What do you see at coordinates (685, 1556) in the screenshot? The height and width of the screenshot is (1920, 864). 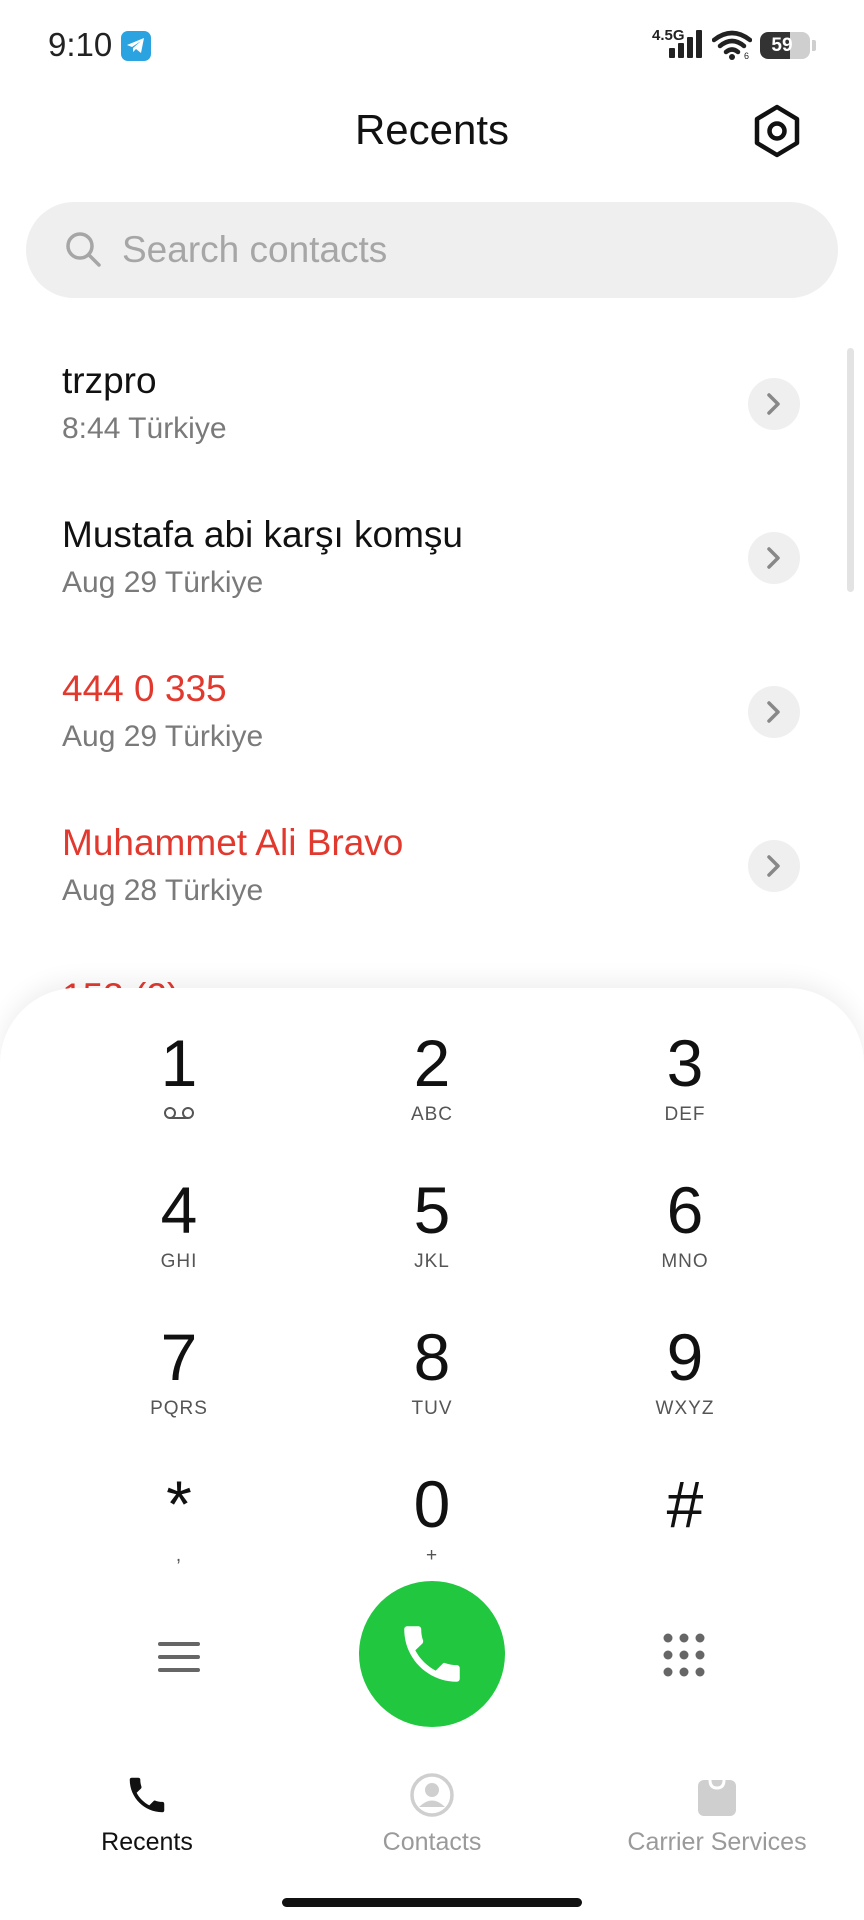 I see `key-letters` at bounding box center [685, 1556].